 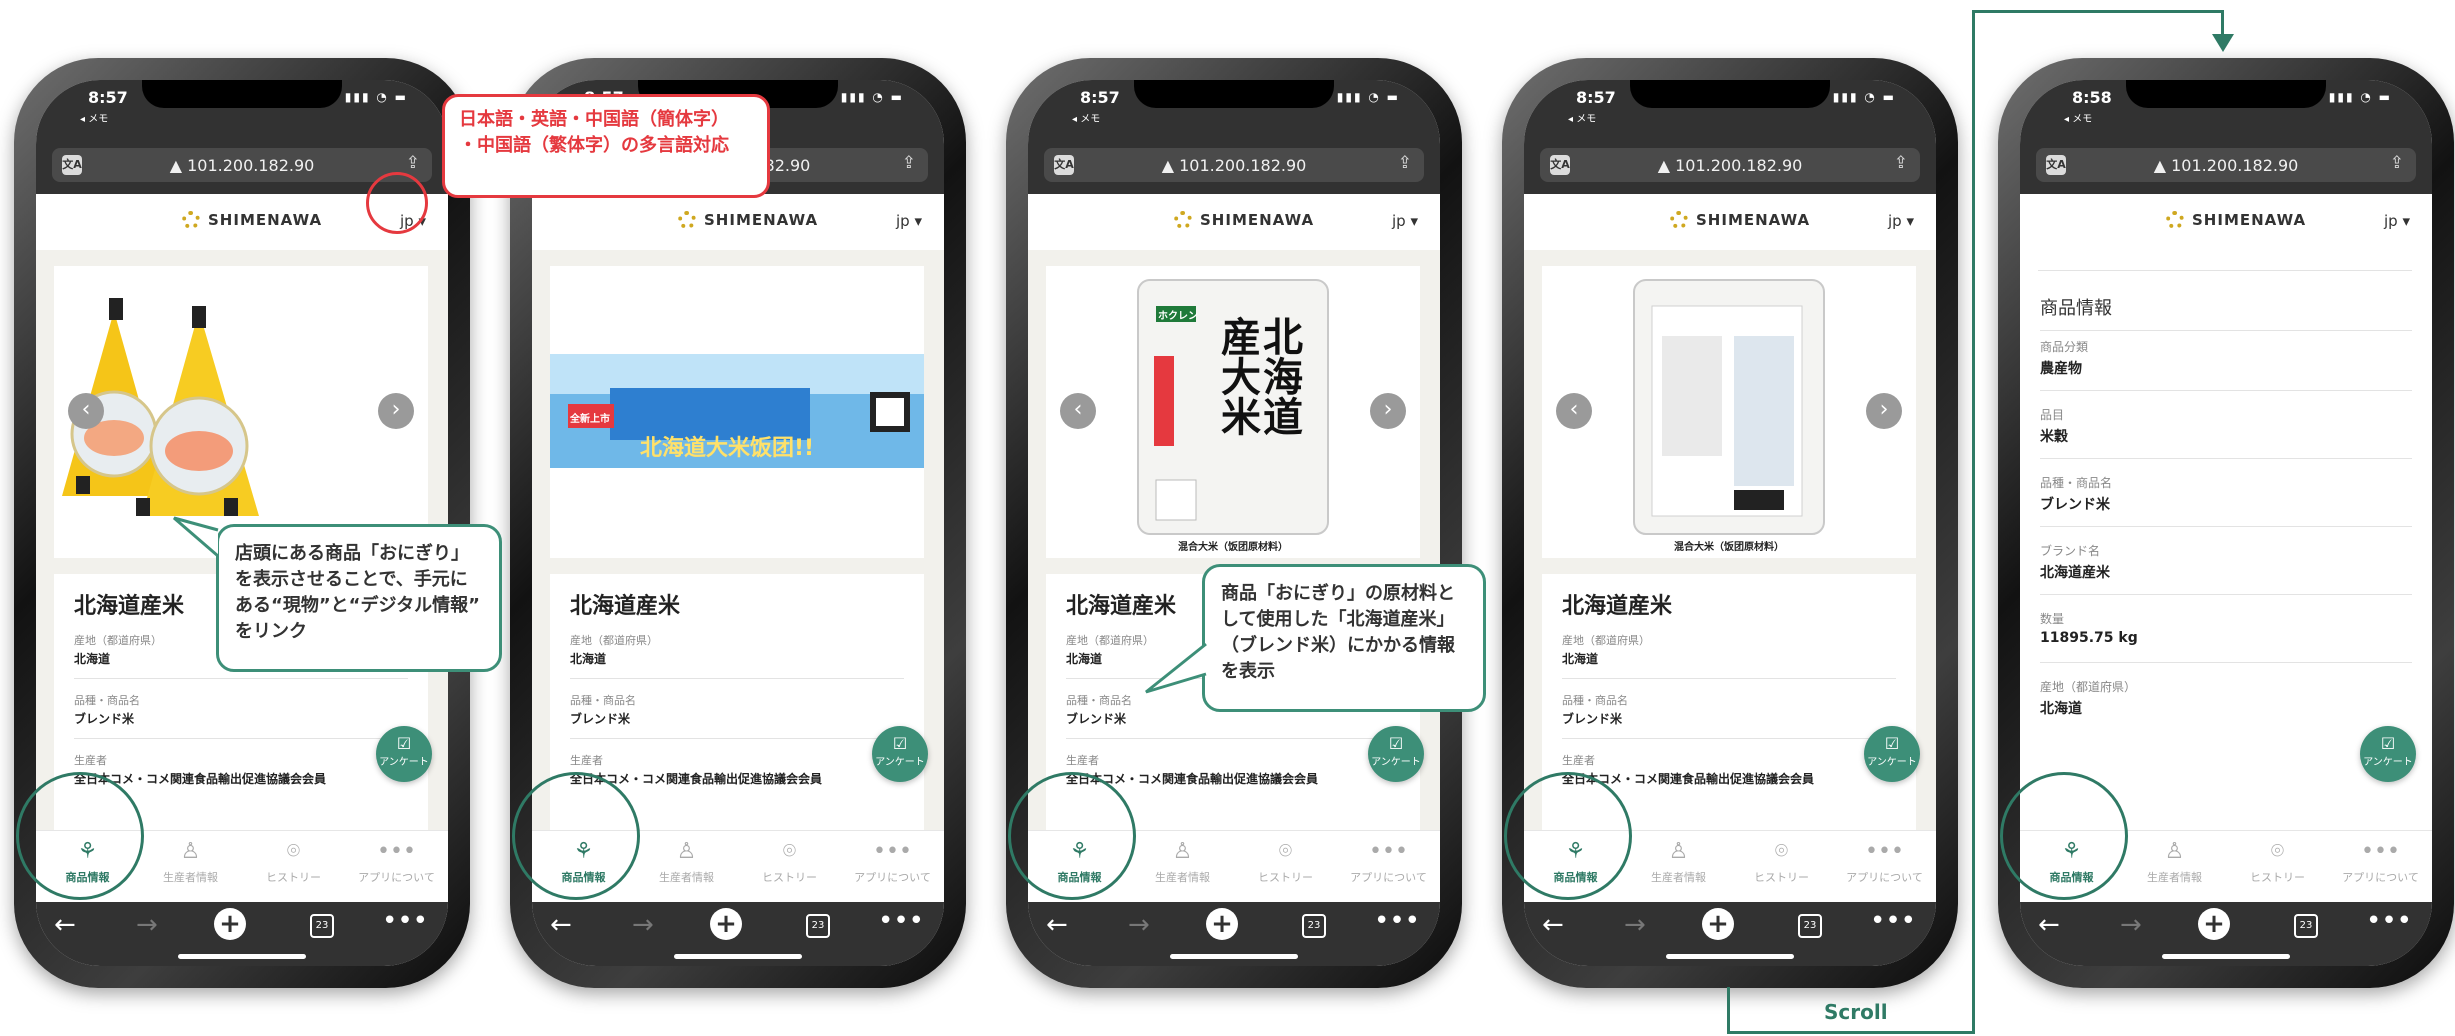 What do you see at coordinates (2226, 94) in the screenshot?
I see `phone-notch` at bounding box center [2226, 94].